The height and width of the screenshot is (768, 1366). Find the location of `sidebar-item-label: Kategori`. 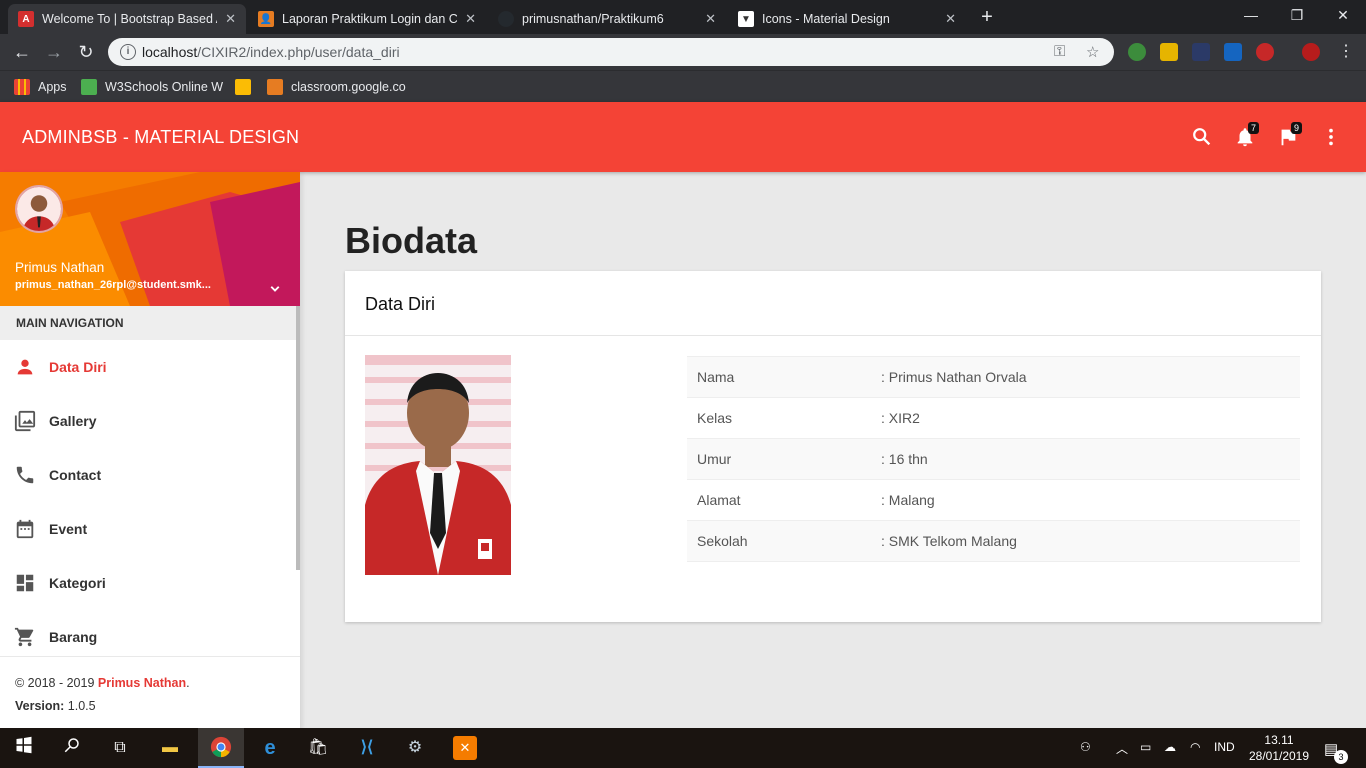

sidebar-item-label: Kategori is located at coordinates (77, 583).